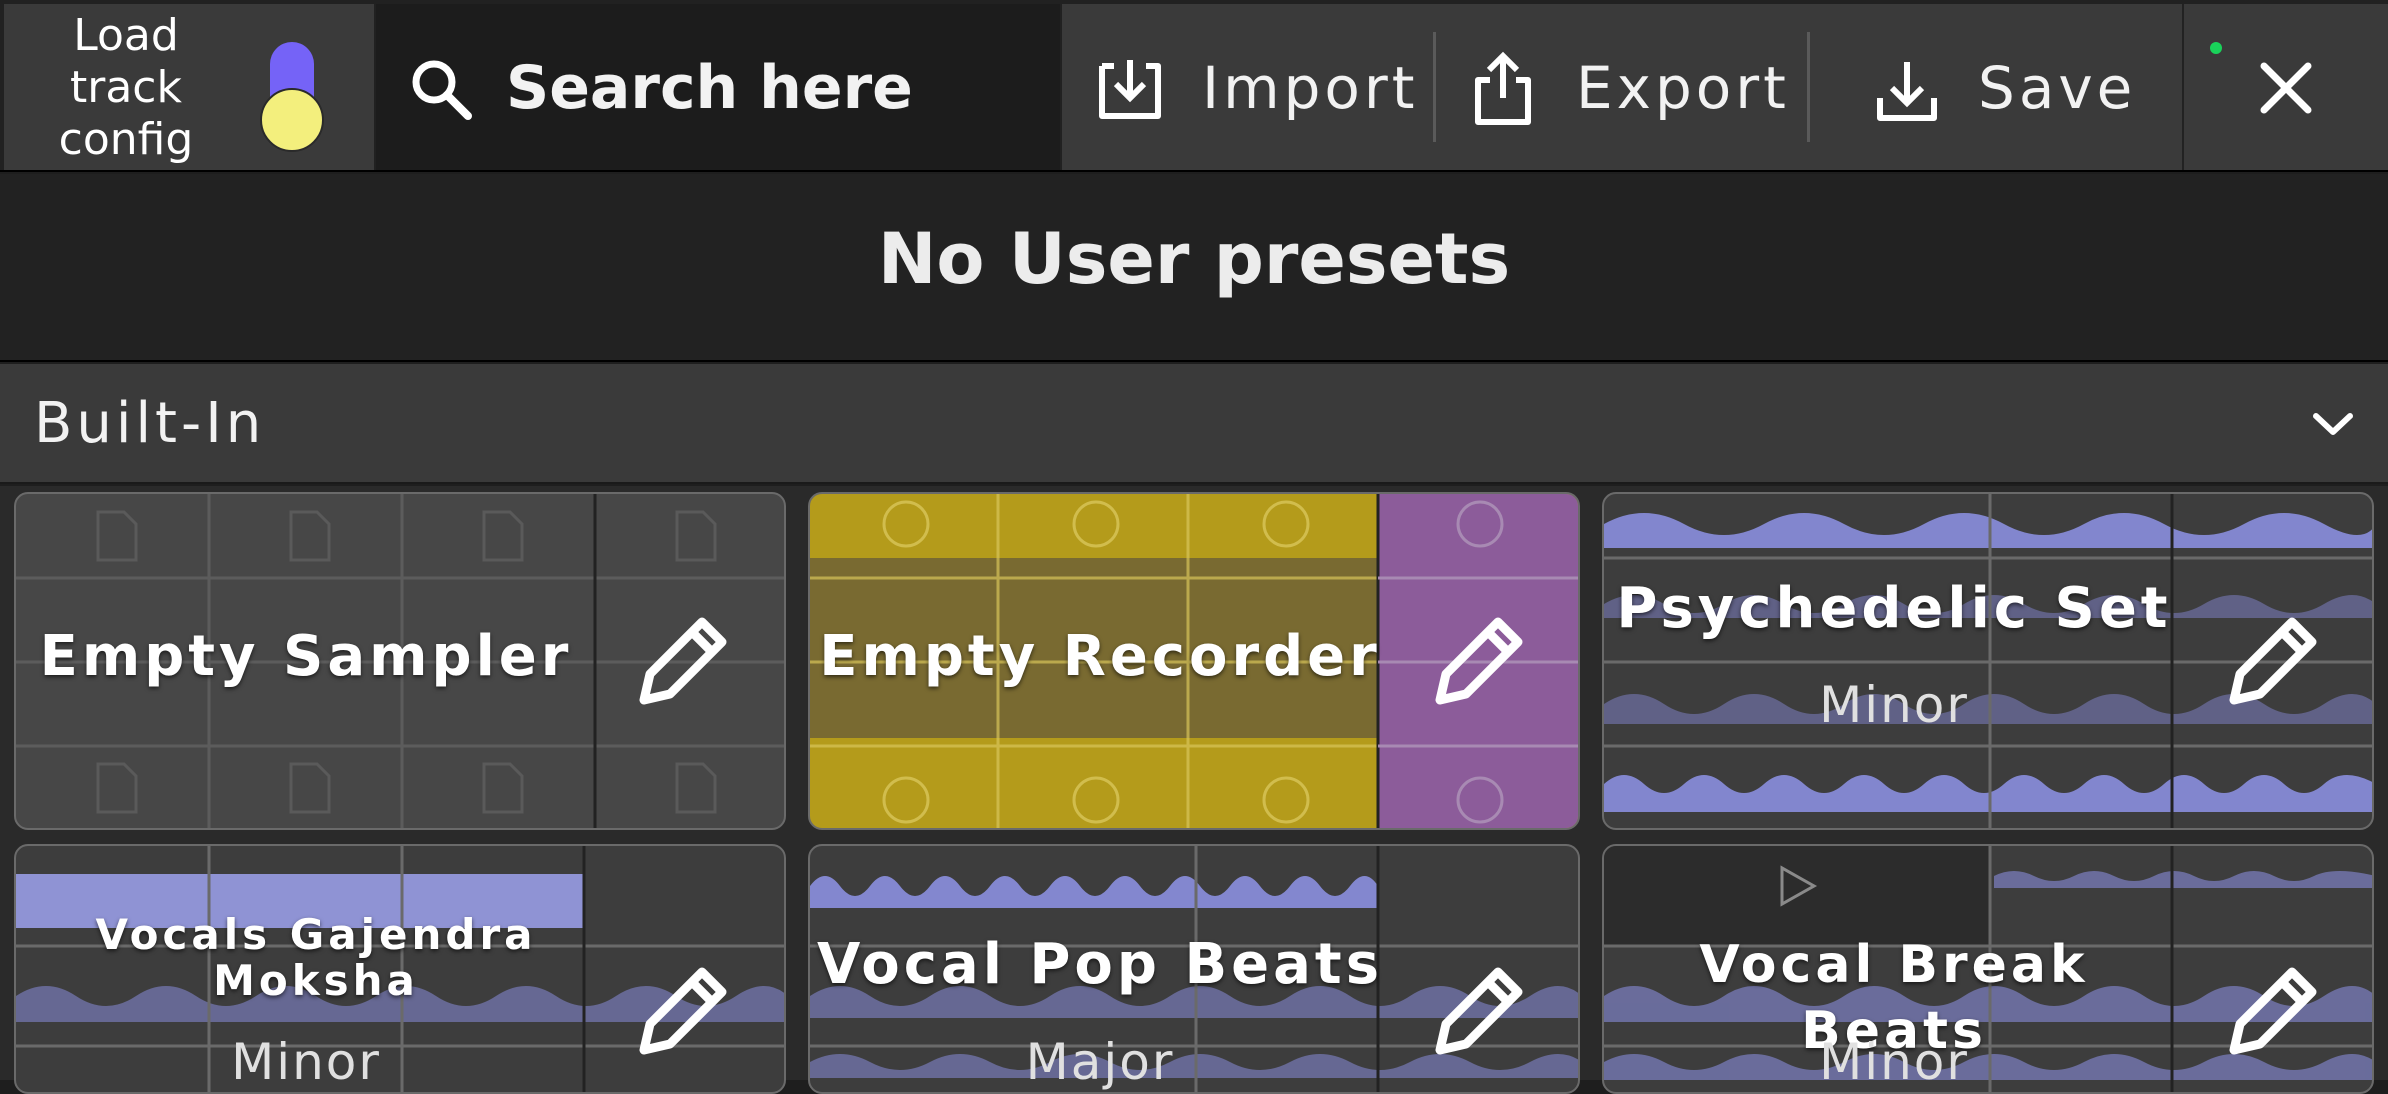 The height and width of the screenshot is (1094, 2388). Describe the element at coordinates (1100, 656) in the screenshot. I see `preset-title: Empty Recorder` at that location.